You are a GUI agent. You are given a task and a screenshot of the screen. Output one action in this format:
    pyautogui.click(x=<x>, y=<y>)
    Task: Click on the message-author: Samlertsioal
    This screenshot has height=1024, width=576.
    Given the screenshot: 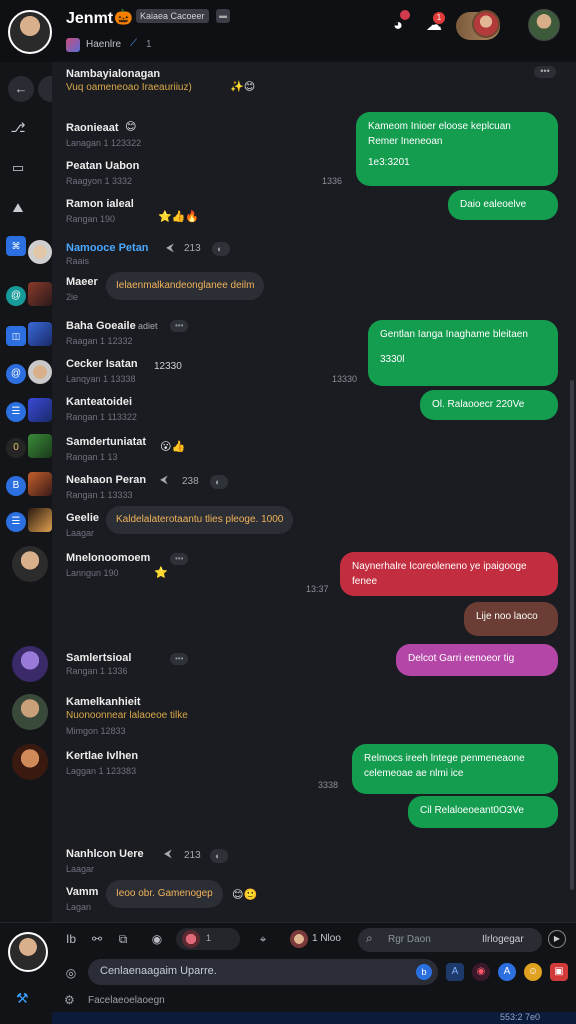 What is the action you would take?
    pyautogui.click(x=98, y=658)
    